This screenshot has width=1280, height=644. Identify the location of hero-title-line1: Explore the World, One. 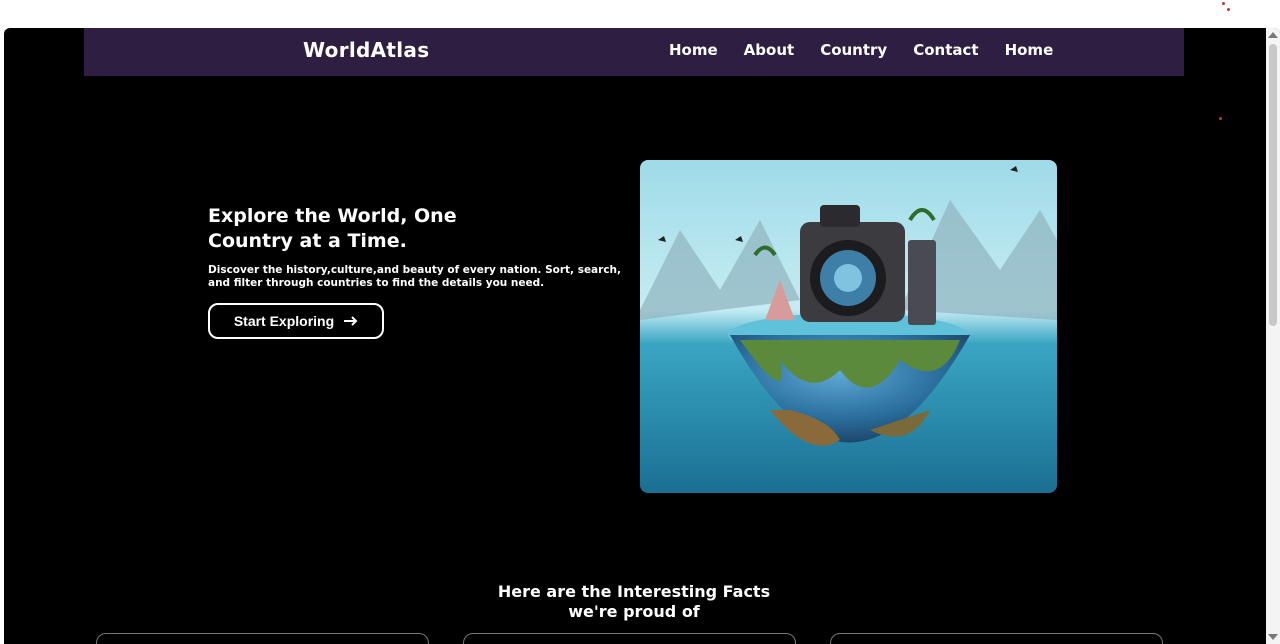
(332, 216).